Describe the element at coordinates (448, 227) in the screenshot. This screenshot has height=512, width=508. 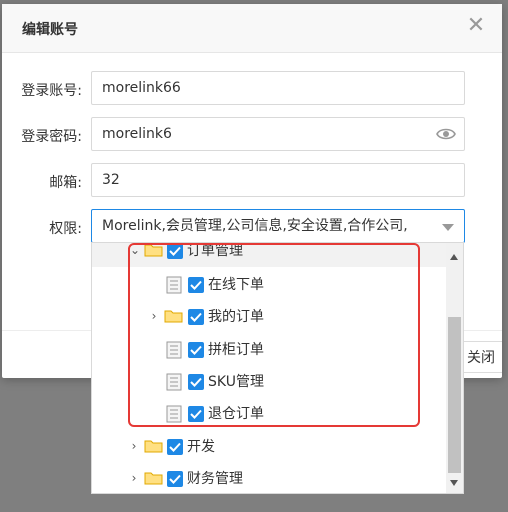
I see `chevron-down-icon` at that location.